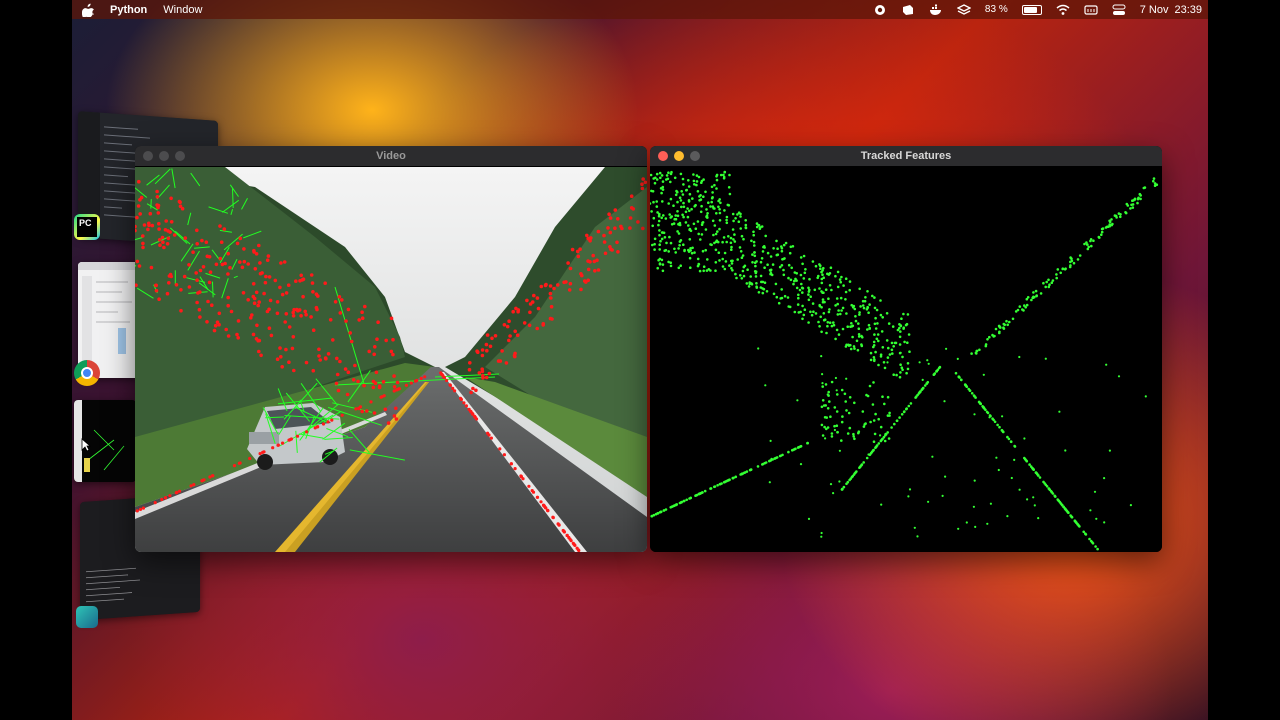 The height and width of the screenshot is (720, 1280). Describe the element at coordinates (88, 10) in the screenshot. I see `apple-icon` at that location.